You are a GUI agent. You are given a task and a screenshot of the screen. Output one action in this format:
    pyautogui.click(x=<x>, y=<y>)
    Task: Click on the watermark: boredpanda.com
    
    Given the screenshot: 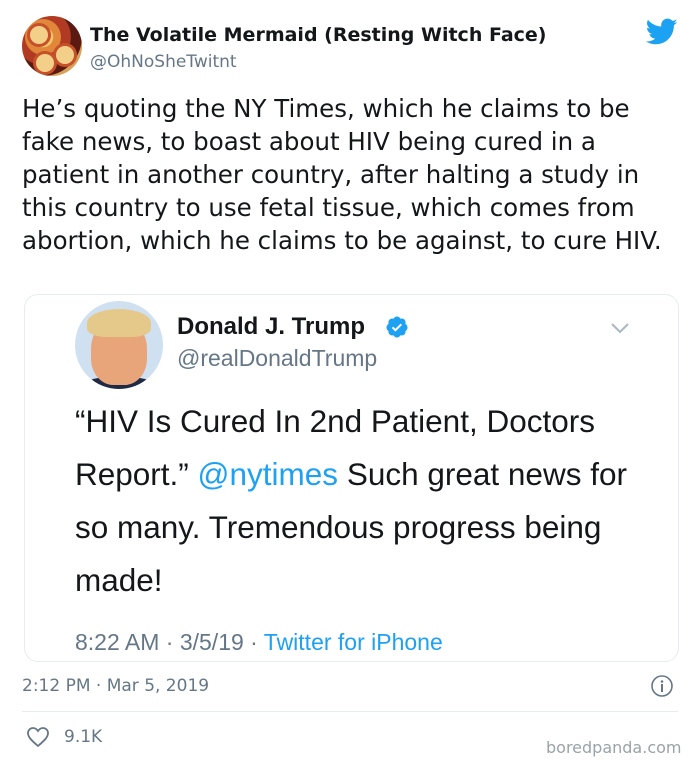 What is the action you would take?
    pyautogui.click(x=614, y=747)
    